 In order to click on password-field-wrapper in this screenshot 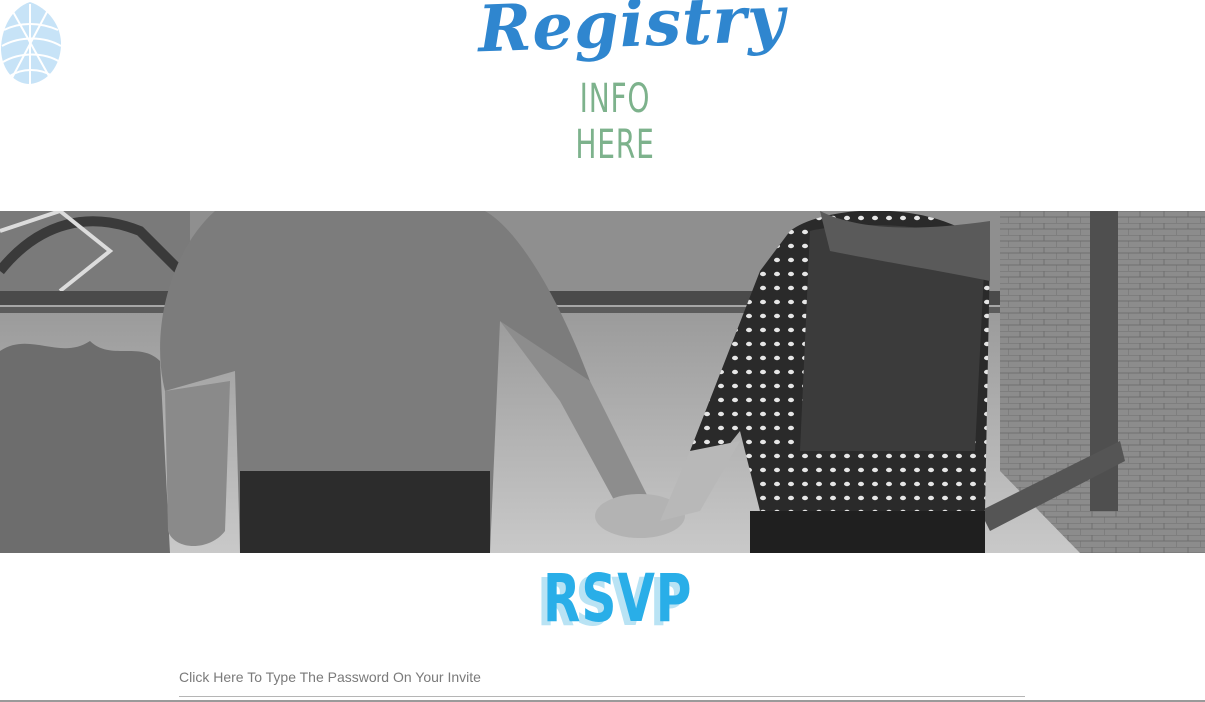, I will do `click(602, 679)`.